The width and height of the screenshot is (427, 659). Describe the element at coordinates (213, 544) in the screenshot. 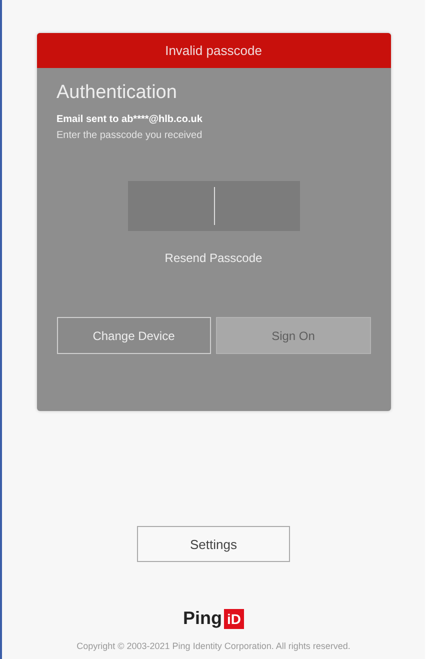

I see `settings-button: Settings` at that location.